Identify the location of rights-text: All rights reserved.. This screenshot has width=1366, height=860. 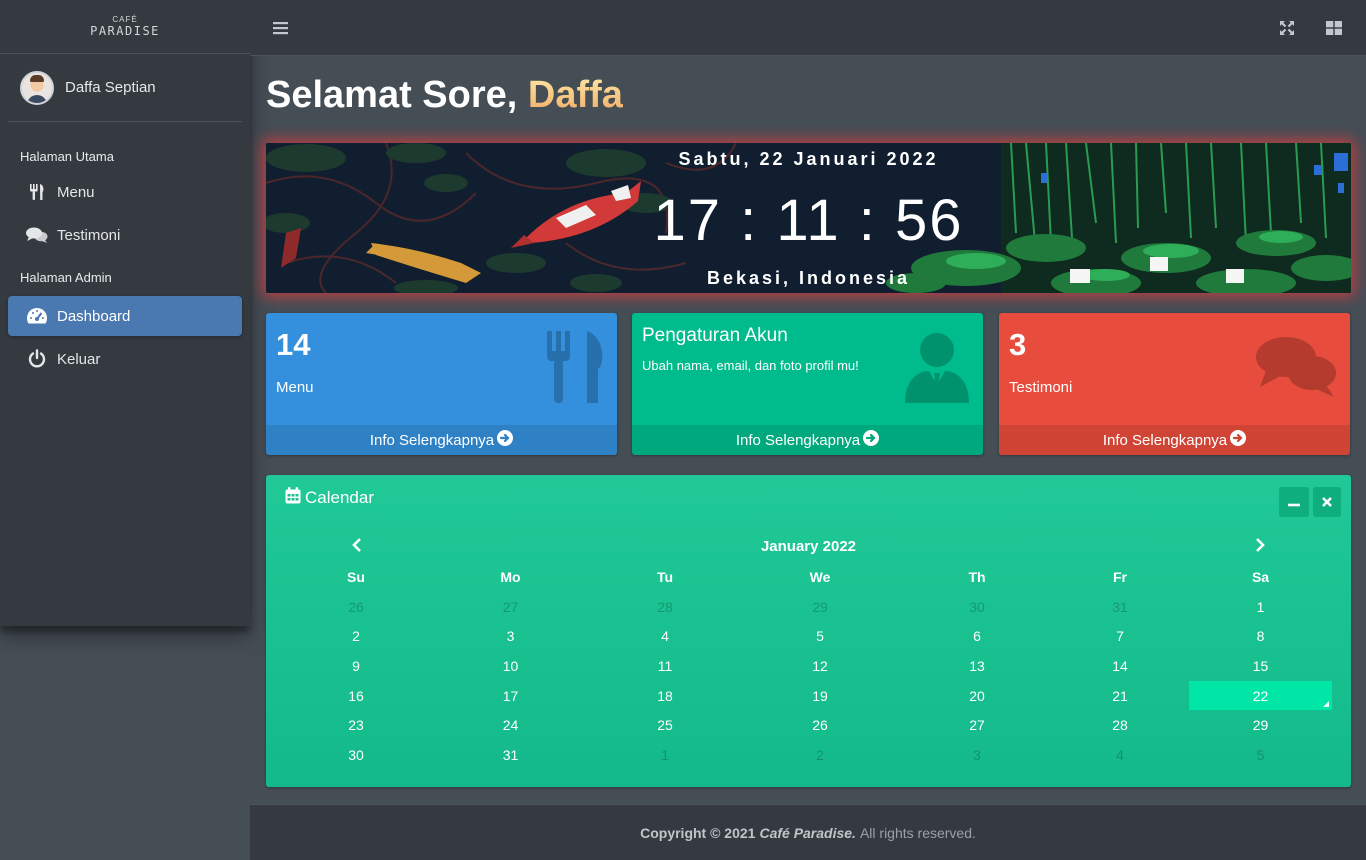
(917, 832).